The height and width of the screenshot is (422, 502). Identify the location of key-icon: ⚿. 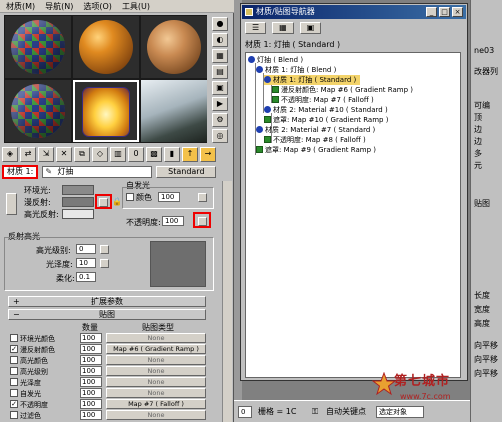
(315, 412).